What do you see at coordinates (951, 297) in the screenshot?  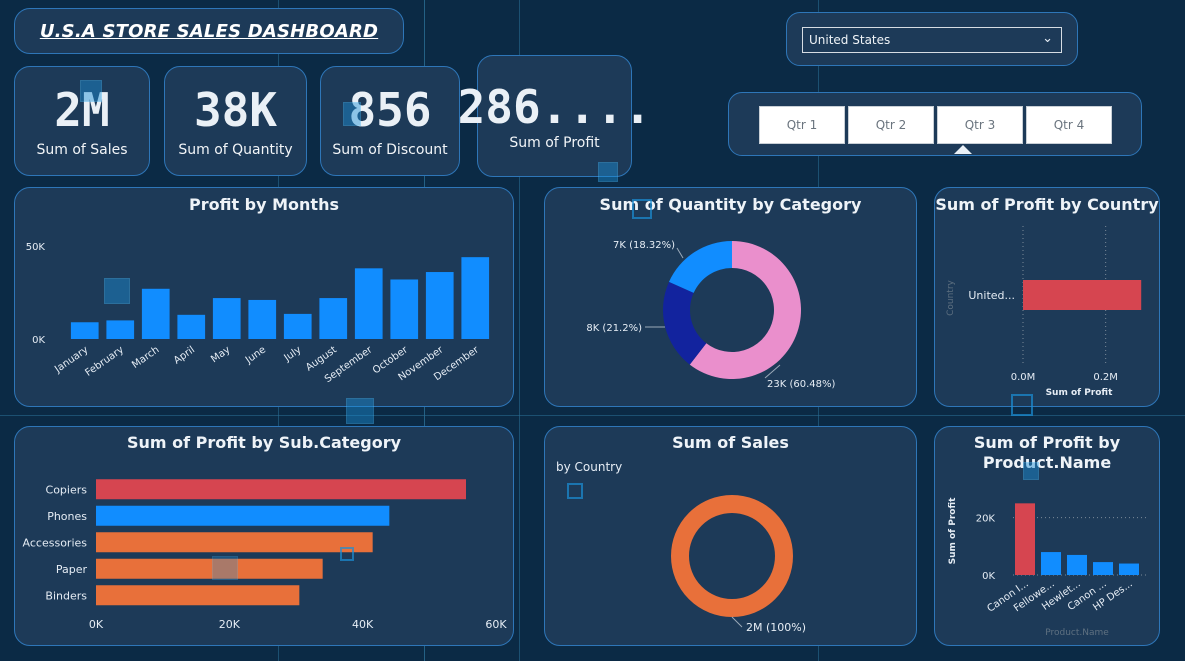 I see `y-axis-title: Country` at bounding box center [951, 297].